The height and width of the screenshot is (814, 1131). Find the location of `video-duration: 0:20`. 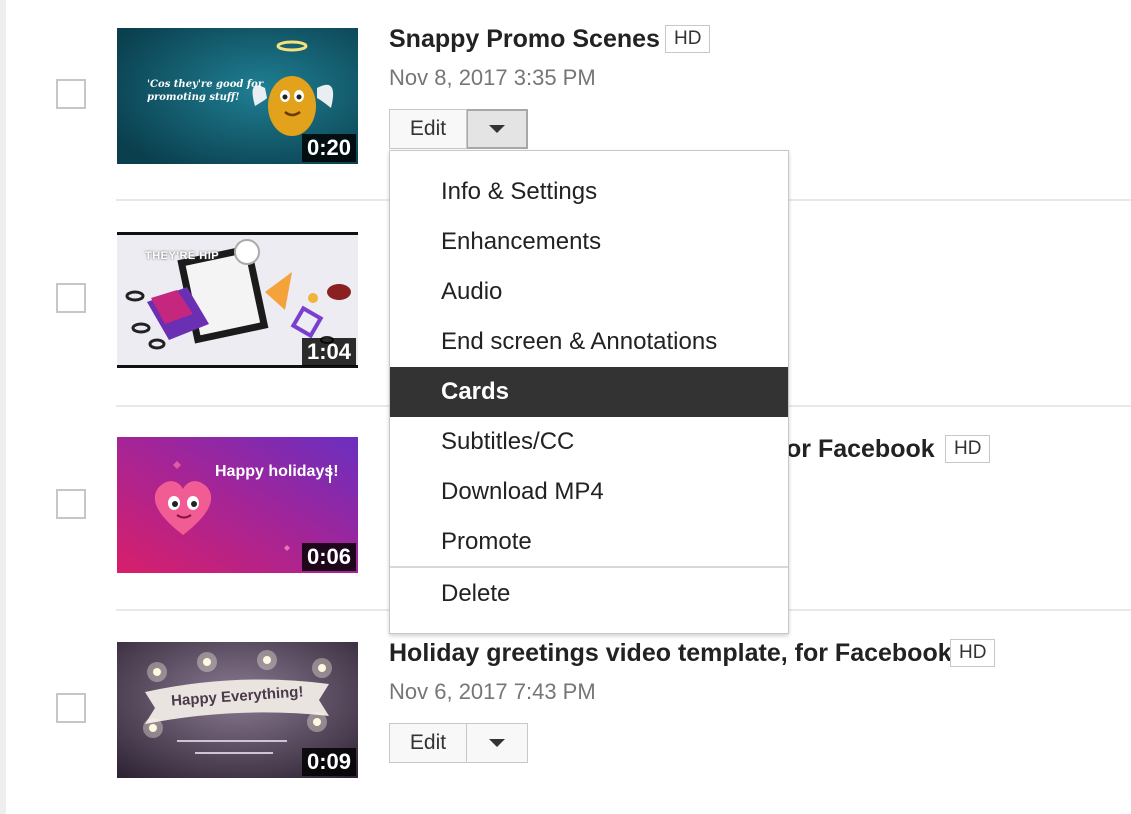

video-duration: 0:20 is located at coordinates (328, 148).